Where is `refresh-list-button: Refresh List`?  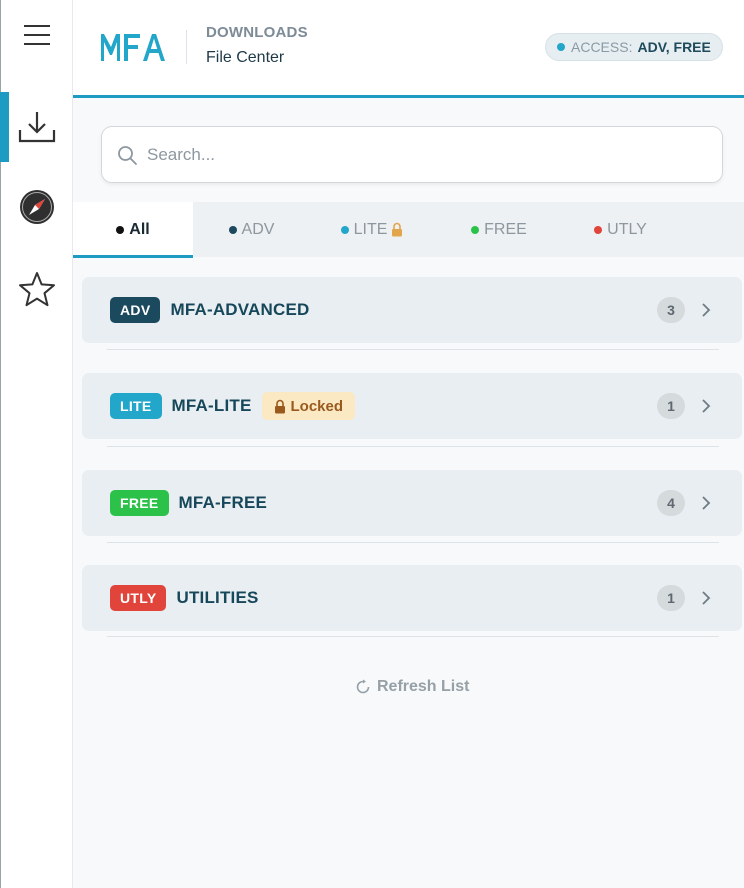 refresh-list-button: Refresh List is located at coordinates (412, 687).